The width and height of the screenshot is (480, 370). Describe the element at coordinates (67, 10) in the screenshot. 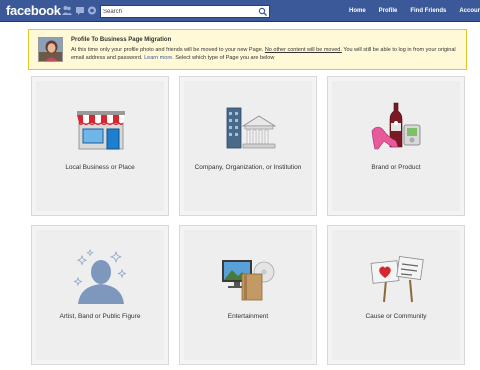

I see `friend-requests-icon` at that location.